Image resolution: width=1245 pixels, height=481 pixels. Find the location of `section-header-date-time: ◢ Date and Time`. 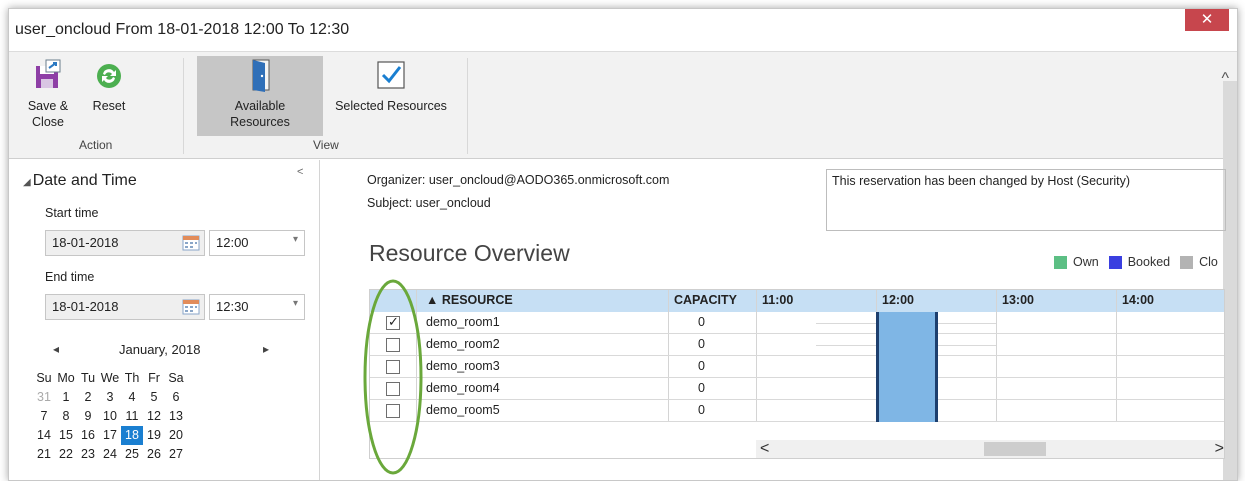

section-header-date-time: ◢ Date and Time is located at coordinates (80, 181).